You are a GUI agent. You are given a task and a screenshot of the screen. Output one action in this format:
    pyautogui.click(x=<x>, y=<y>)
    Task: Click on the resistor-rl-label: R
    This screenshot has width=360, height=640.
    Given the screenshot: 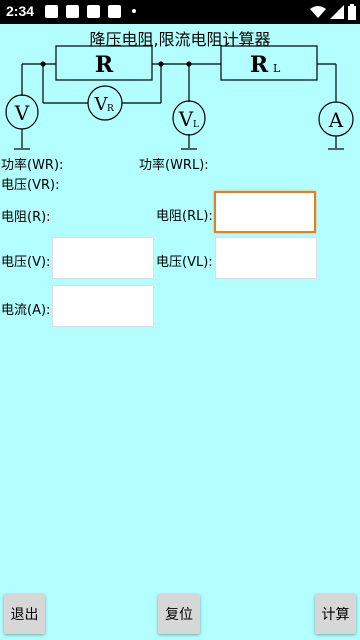 What is the action you would take?
    pyautogui.click(x=259, y=65)
    